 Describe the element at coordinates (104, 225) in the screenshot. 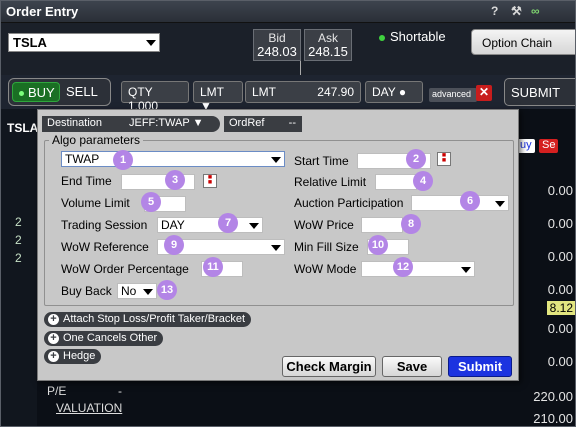

I see `trading-session-label: Trading Session` at that location.